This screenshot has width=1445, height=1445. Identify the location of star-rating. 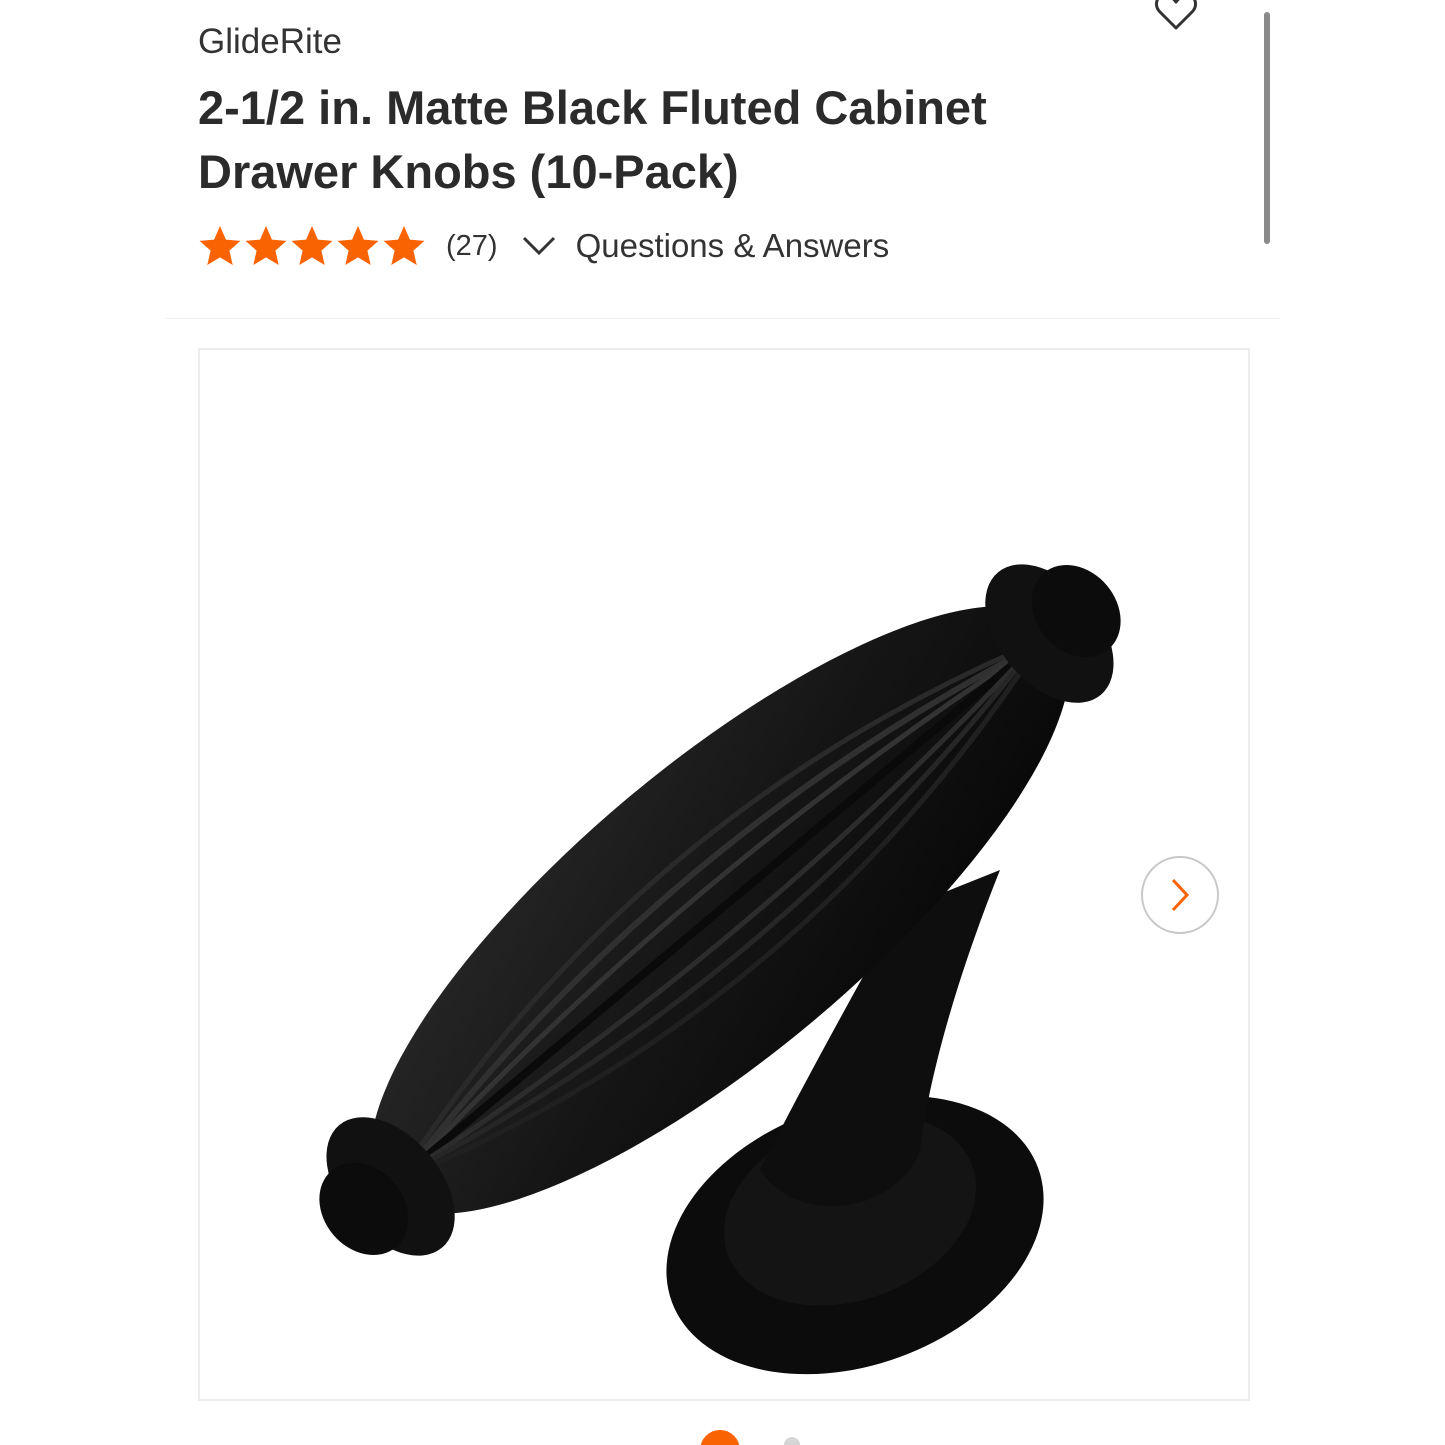
(312, 246).